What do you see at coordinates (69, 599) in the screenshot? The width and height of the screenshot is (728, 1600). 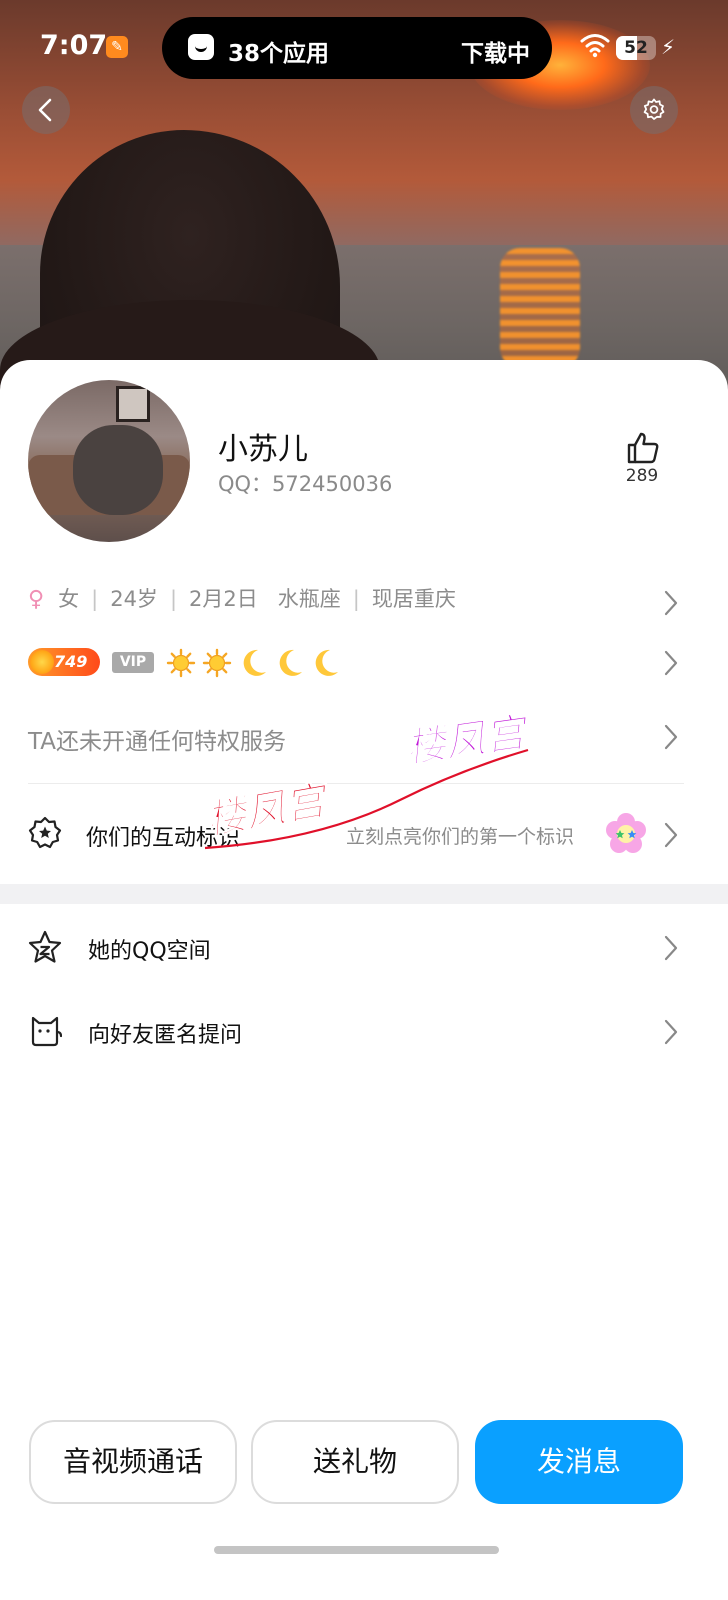 I see `gender: 女` at bounding box center [69, 599].